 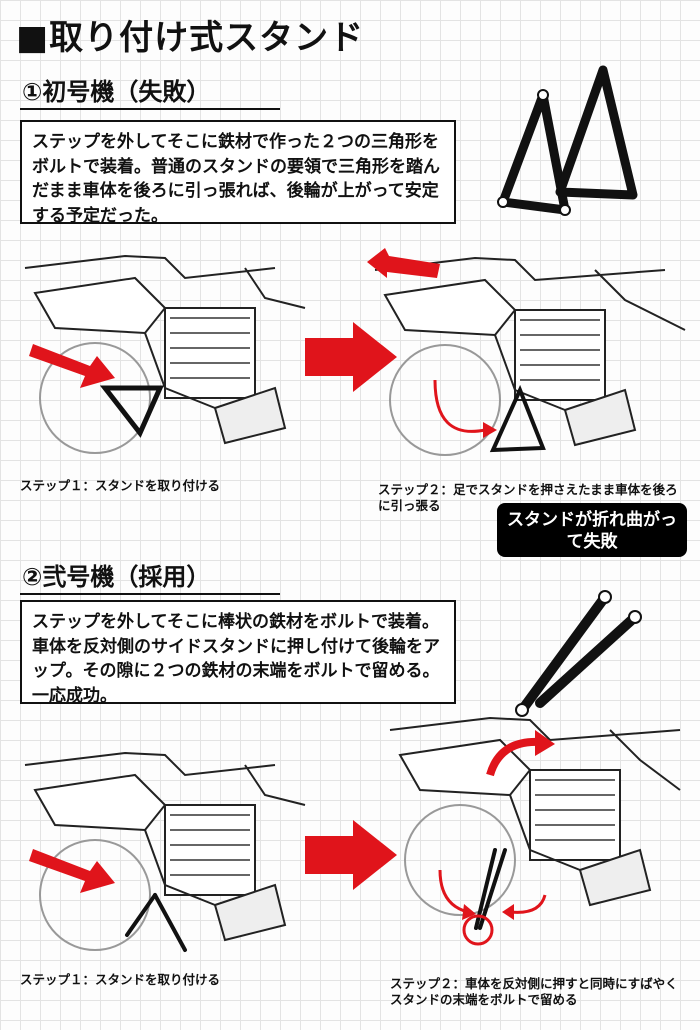 I want to click on section1-heading: ①初号機（失敗）, so click(x=116, y=92).